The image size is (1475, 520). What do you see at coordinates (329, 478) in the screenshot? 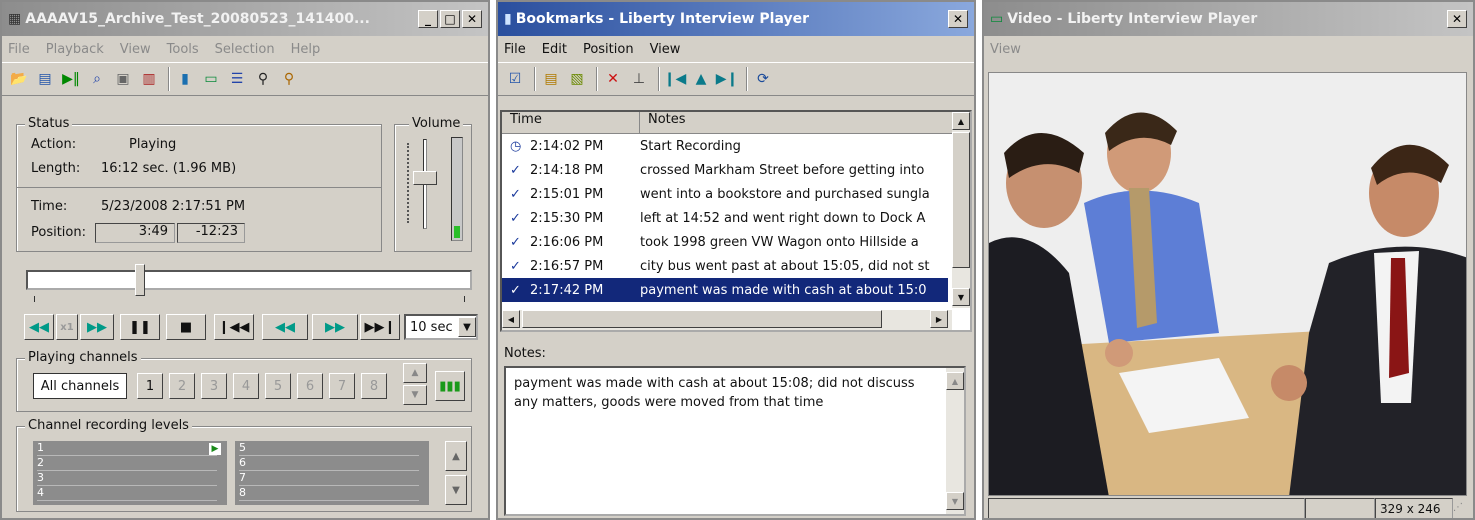
I see `level-row: 7` at bounding box center [329, 478].